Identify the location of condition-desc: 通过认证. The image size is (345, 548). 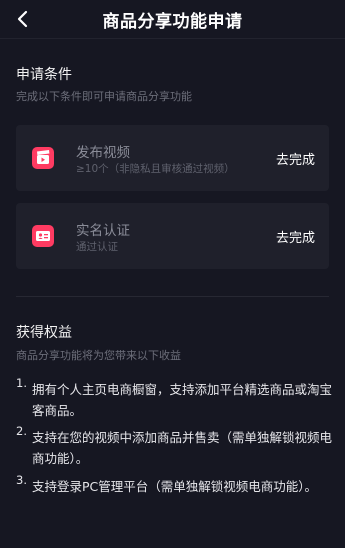
(97, 247).